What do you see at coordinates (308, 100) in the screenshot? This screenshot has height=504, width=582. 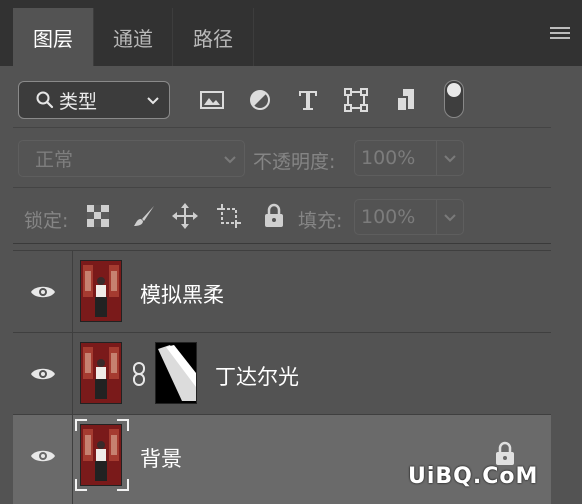 I see `type-filter-icon` at bounding box center [308, 100].